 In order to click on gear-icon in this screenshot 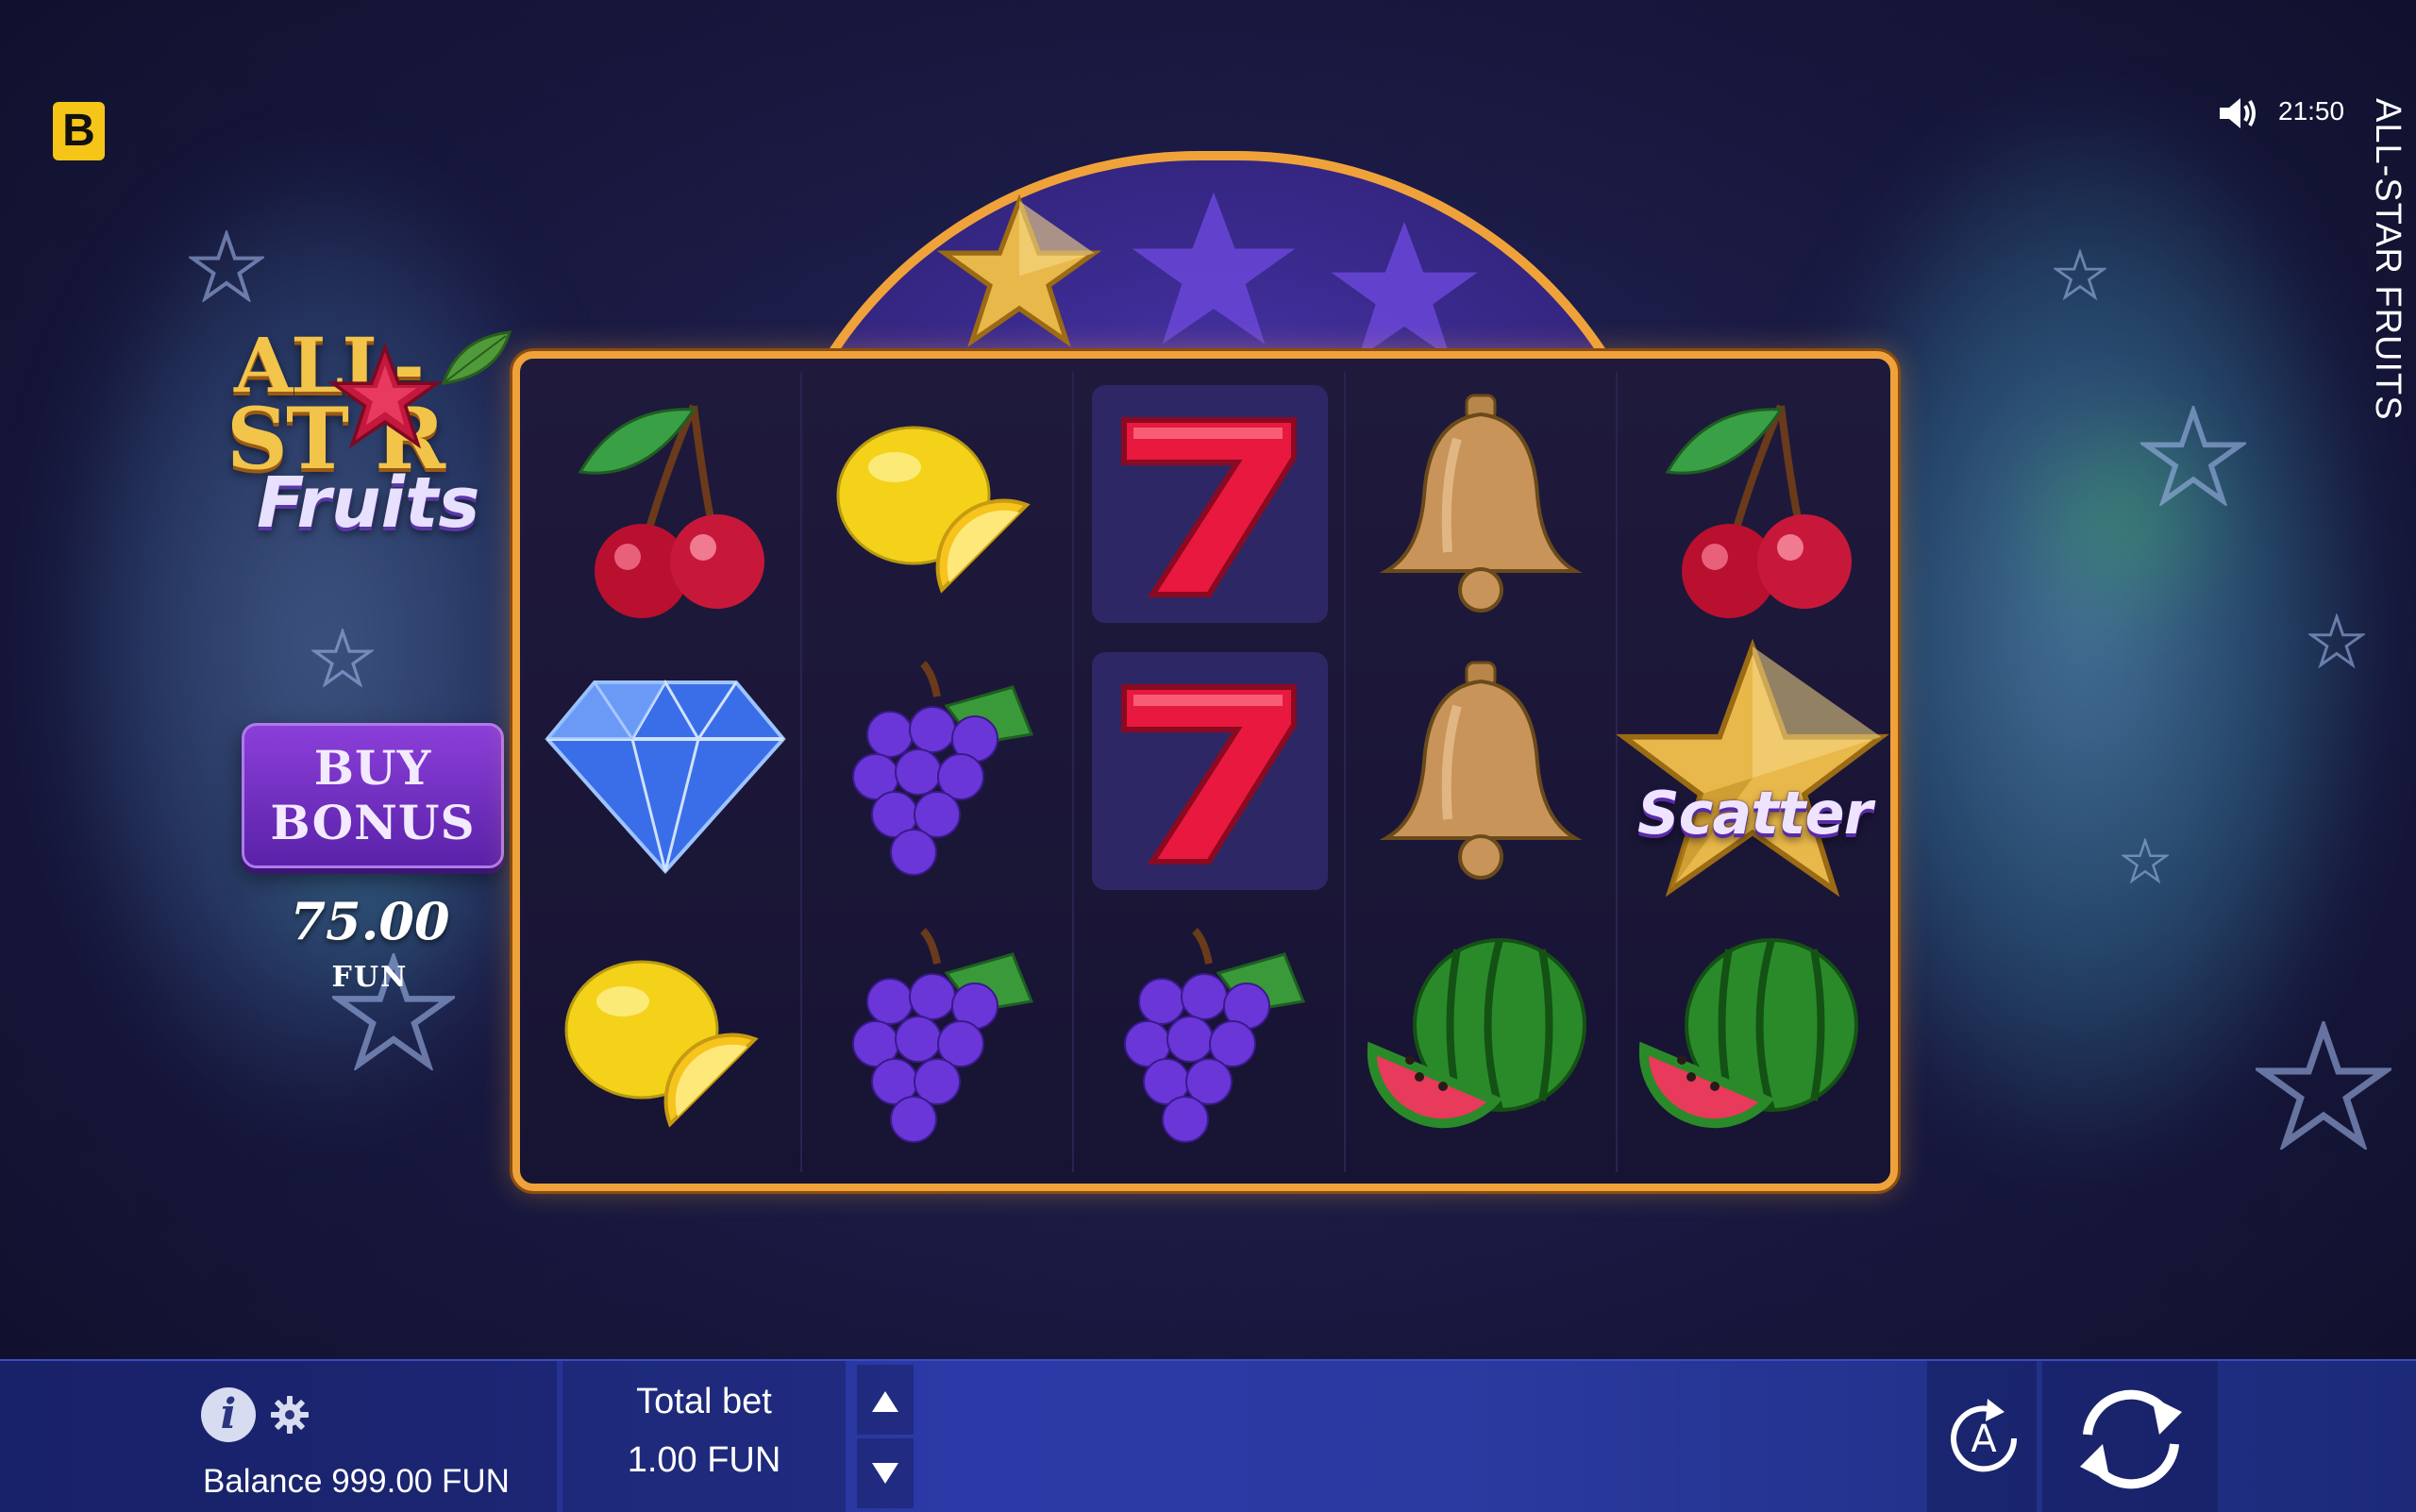, I will do `click(290, 1415)`.